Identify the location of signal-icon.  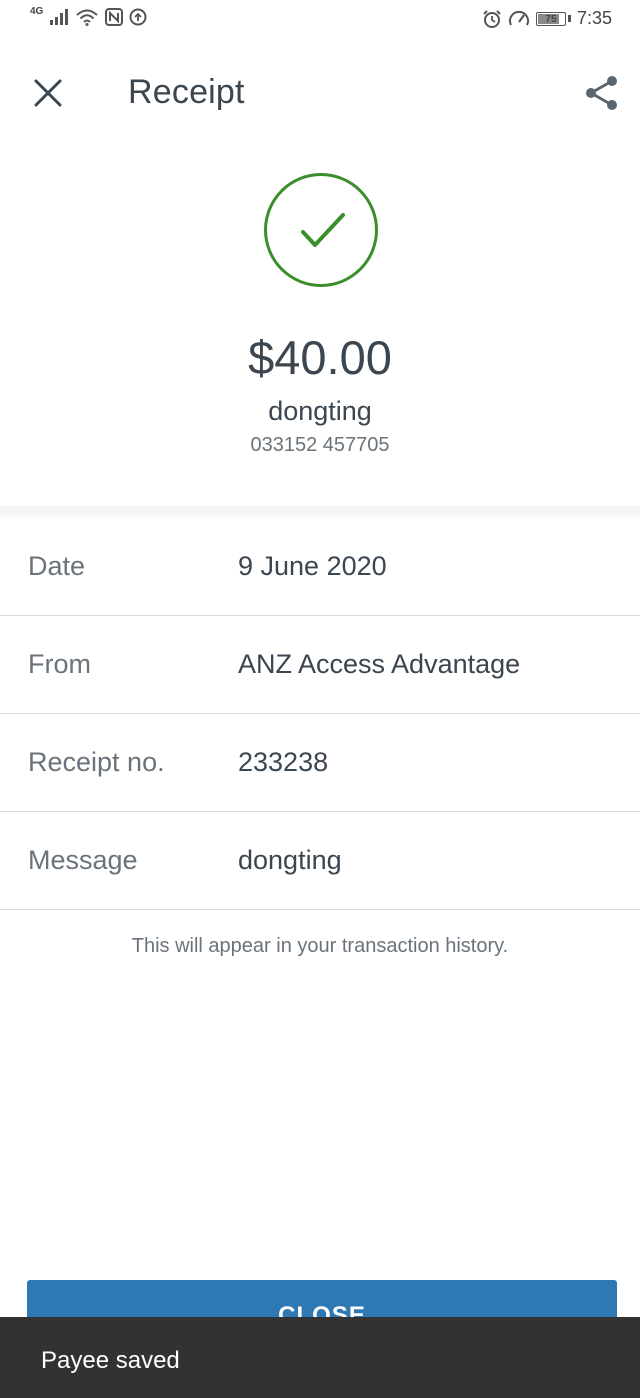
(59, 17).